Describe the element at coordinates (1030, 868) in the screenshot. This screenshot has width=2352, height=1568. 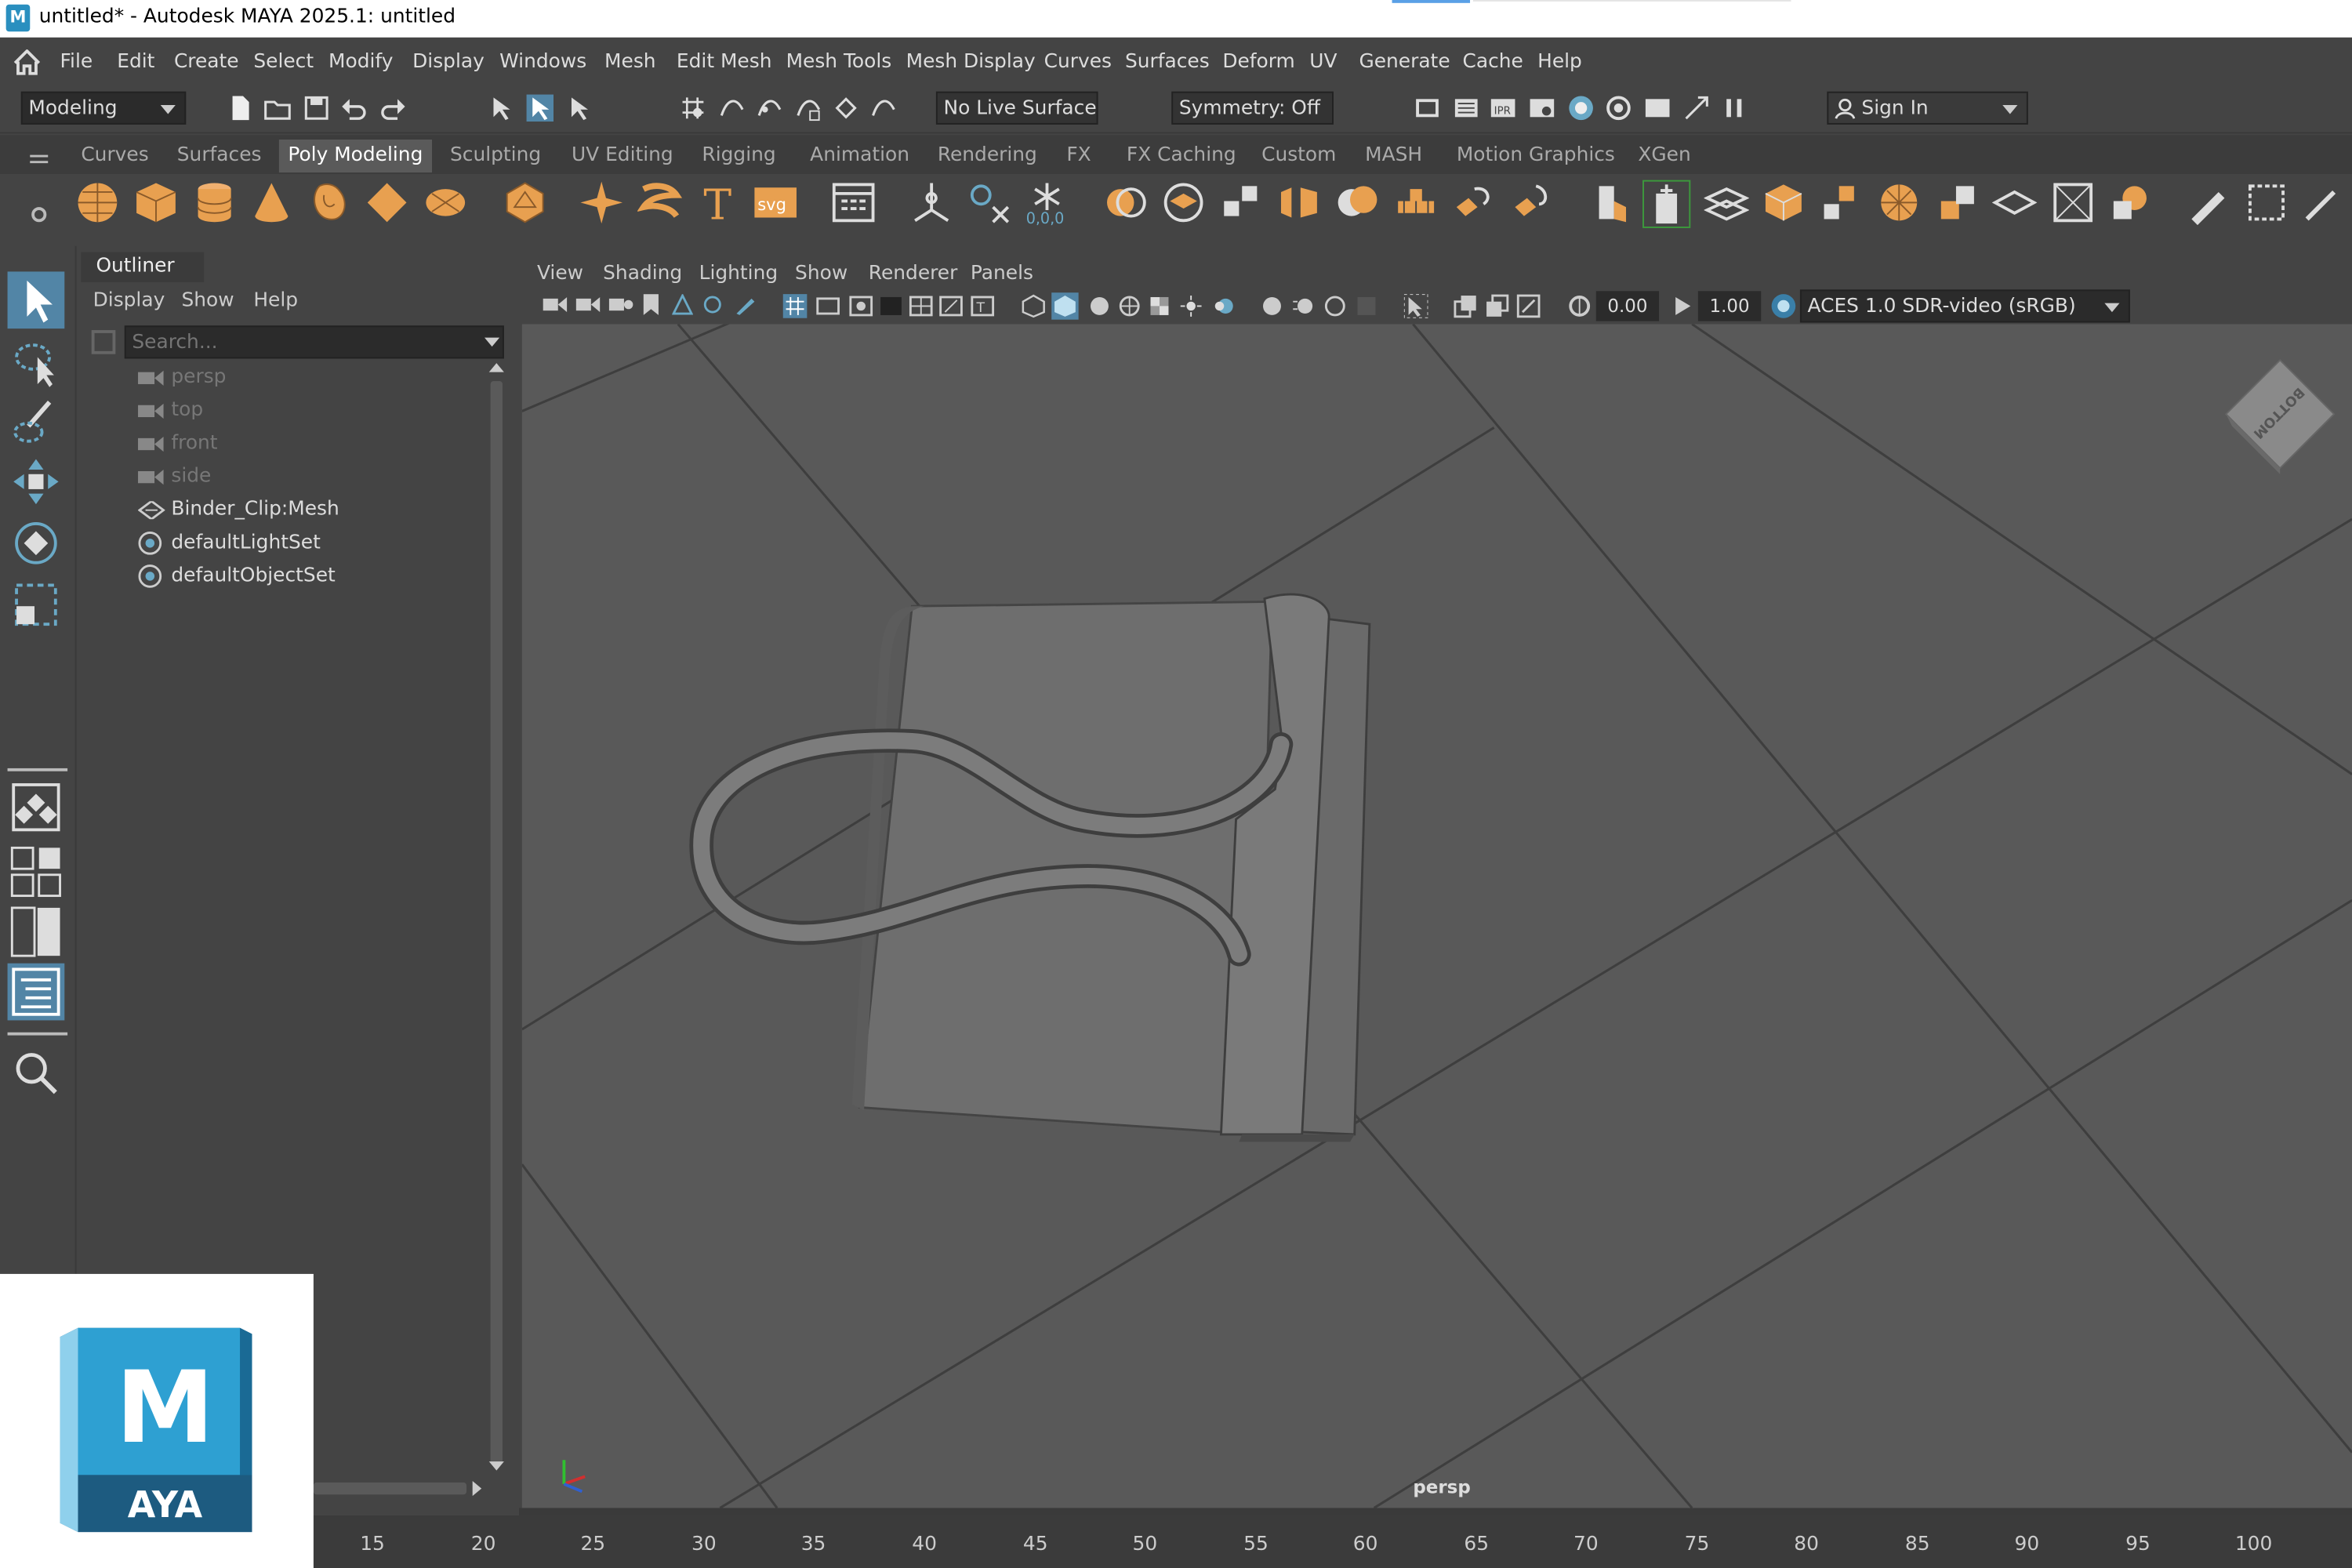
I see `binder-clip-mesh` at that location.